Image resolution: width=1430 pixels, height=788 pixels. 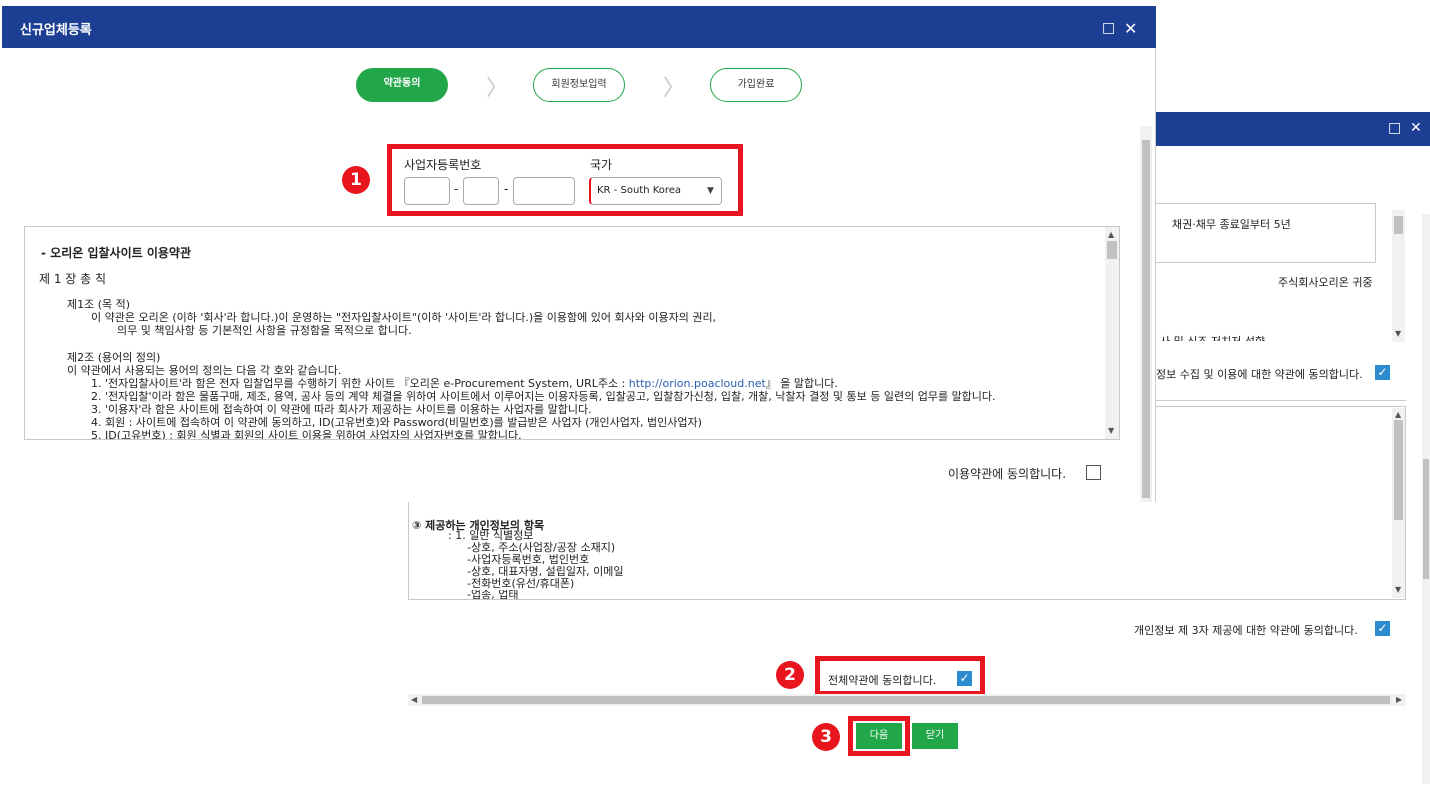 I want to click on next-button: 다음, so click(x=879, y=736).